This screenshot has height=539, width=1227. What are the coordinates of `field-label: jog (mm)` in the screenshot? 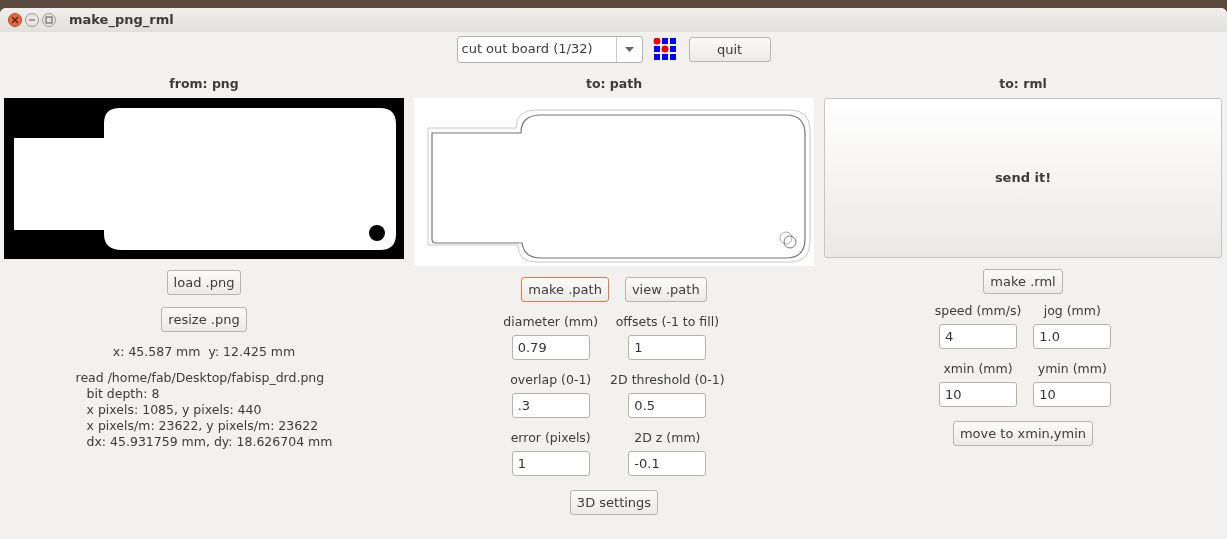 It's located at (1072, 310).